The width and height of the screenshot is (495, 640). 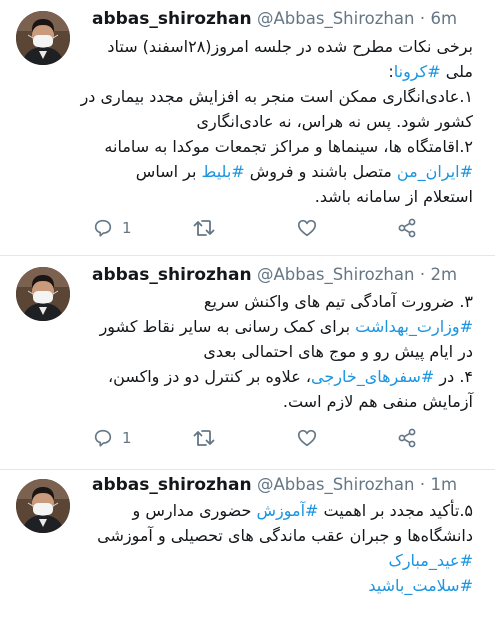 What do you see at coordinates (278, 196) in the screenshot?
I see `text-line: استعلام از سامانه باشد.` at bounding box center [278, 196].